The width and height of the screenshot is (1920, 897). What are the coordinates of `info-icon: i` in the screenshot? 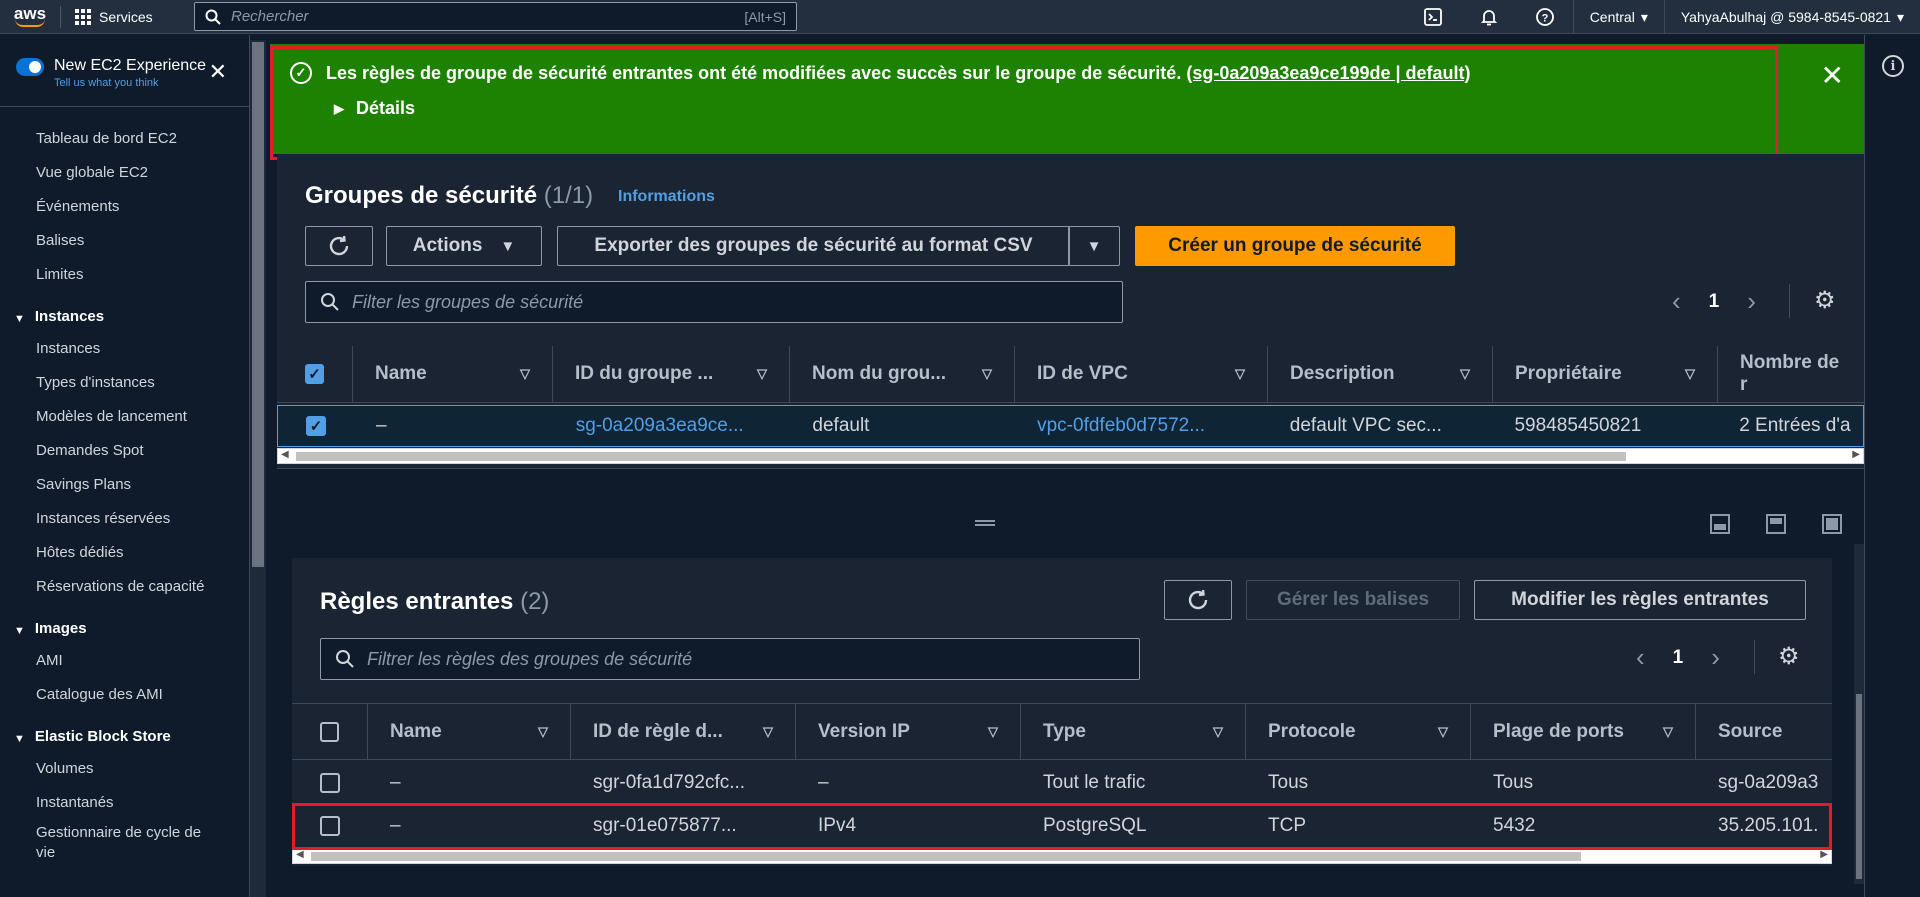 It's located at (1893, 66).